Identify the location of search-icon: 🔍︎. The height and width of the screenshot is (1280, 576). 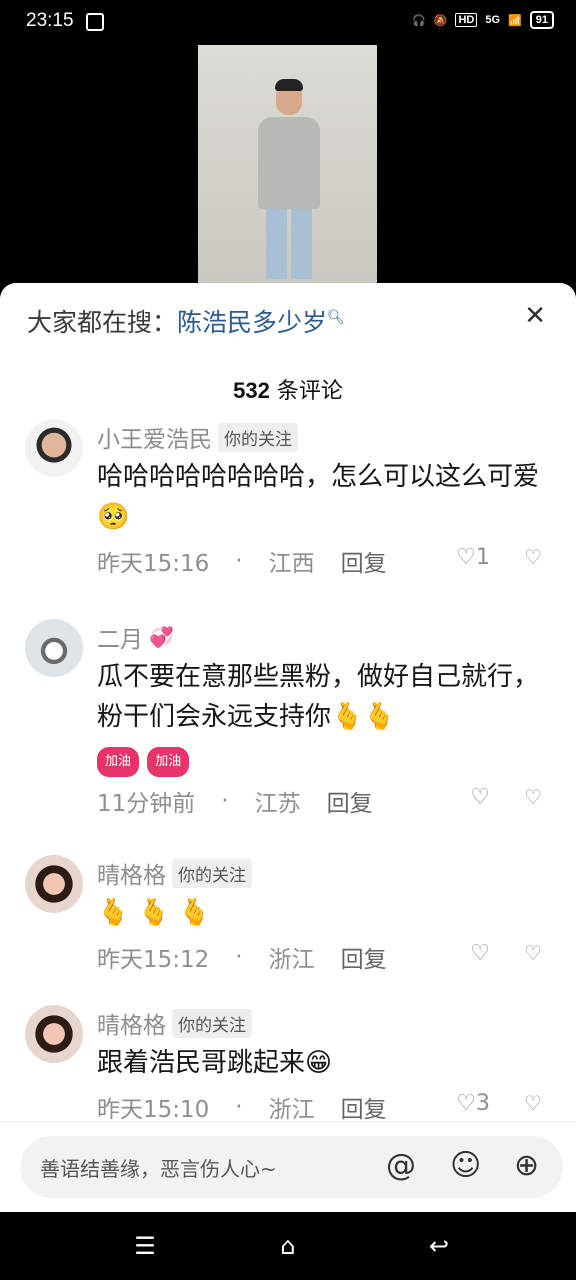
(336, 318).